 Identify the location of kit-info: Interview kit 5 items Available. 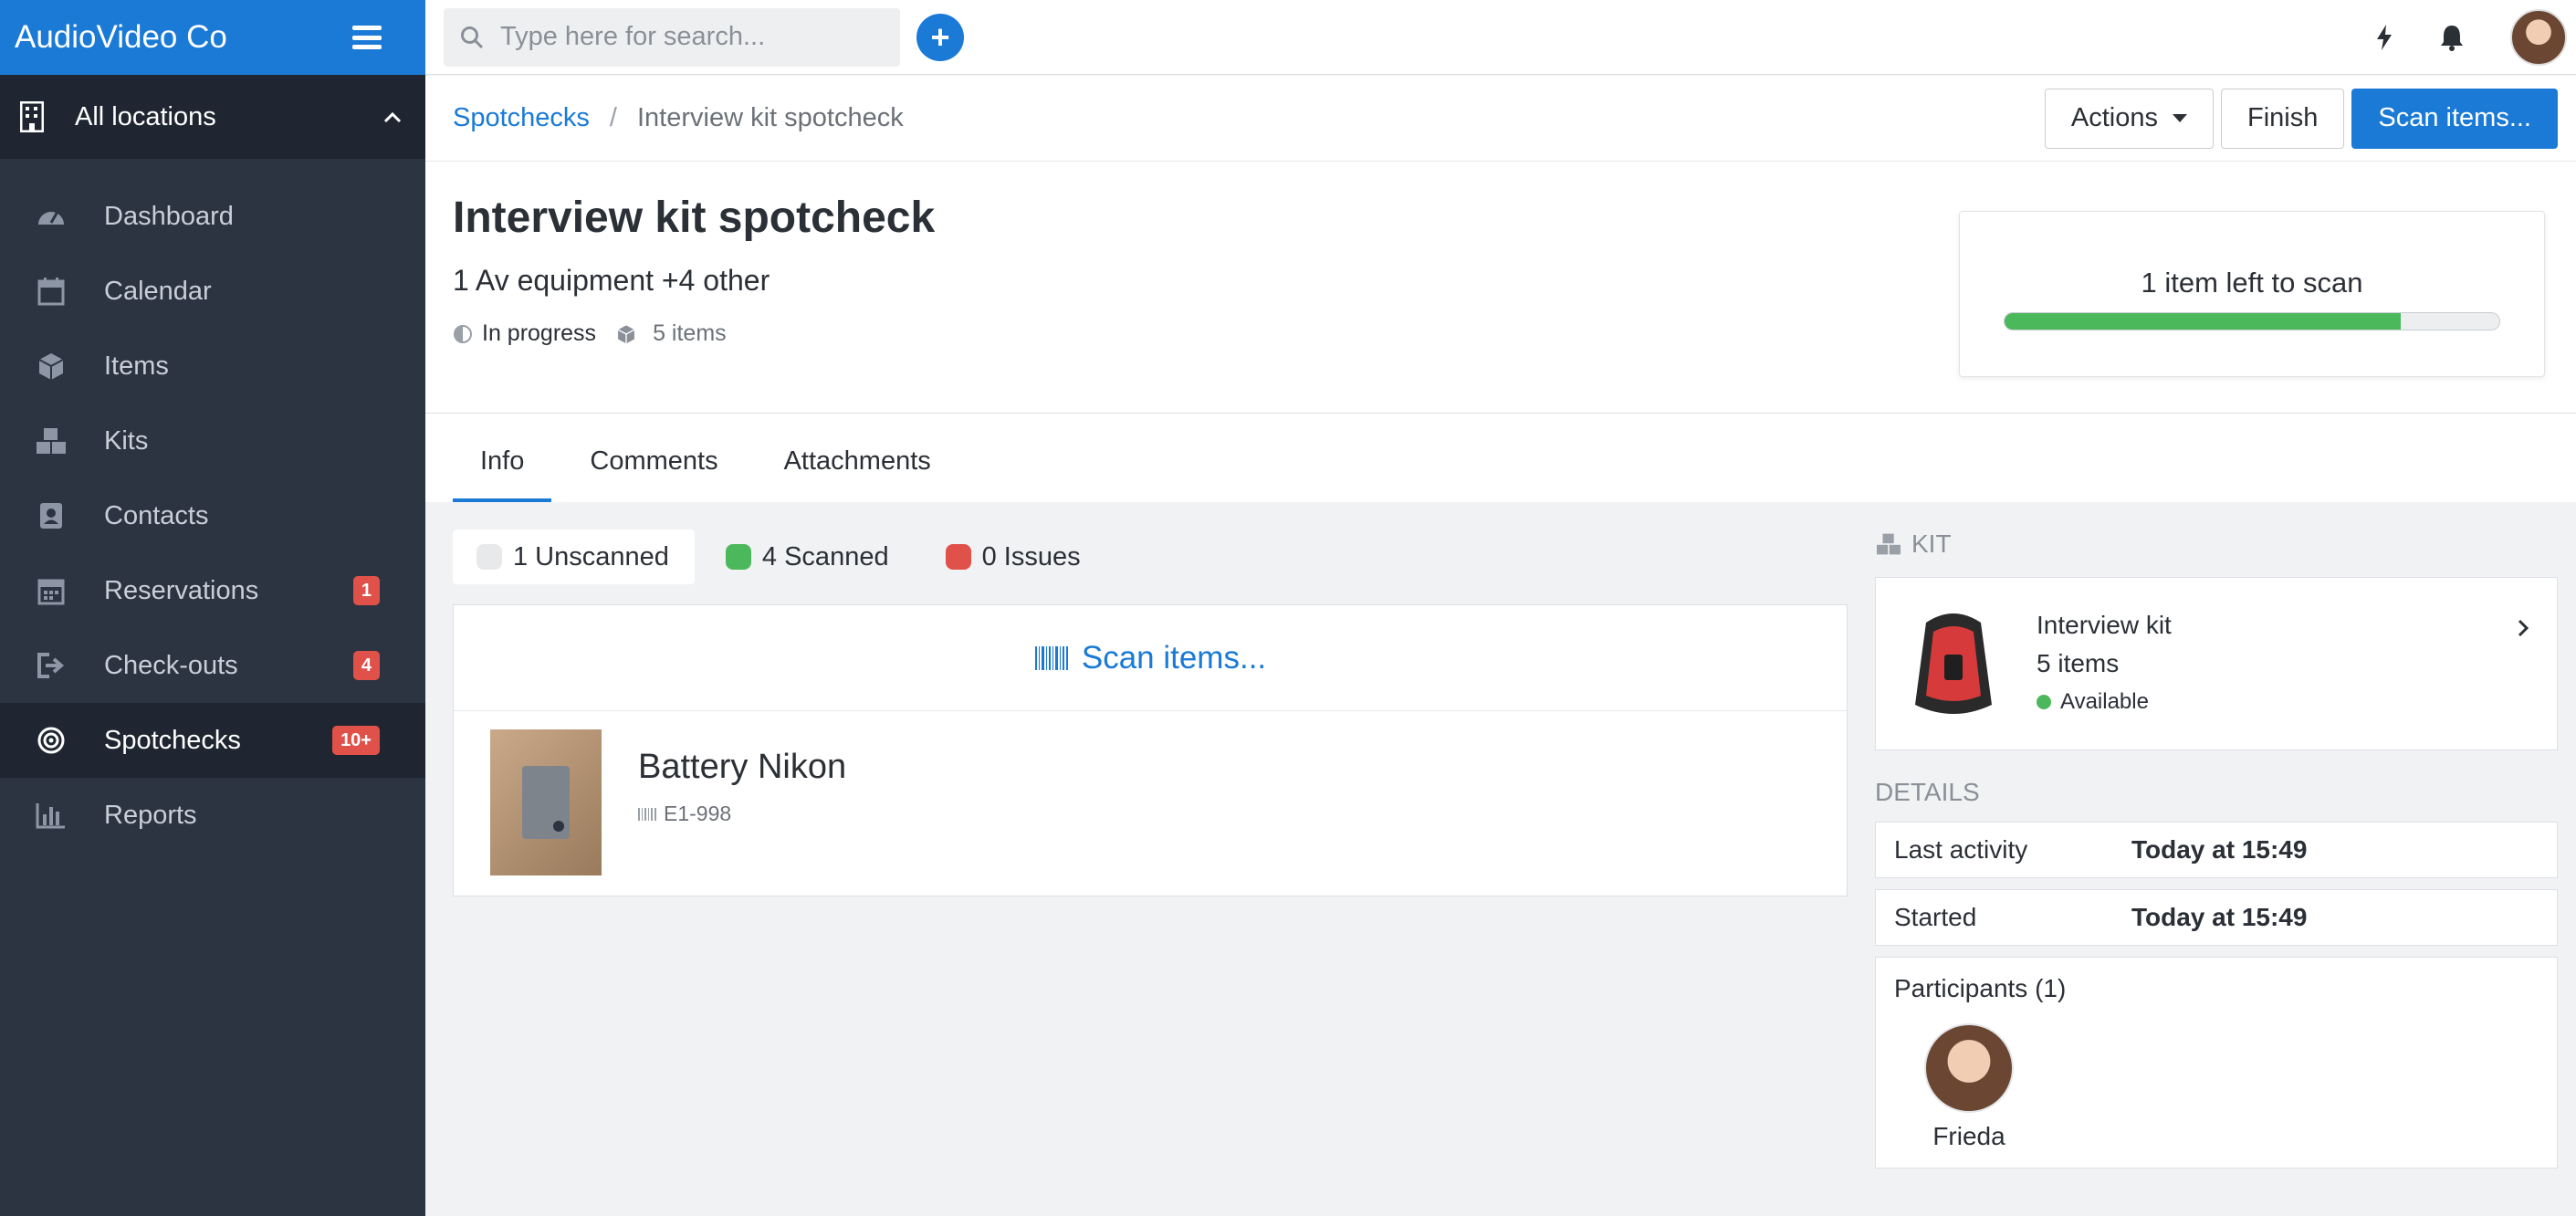
(2104, 663).